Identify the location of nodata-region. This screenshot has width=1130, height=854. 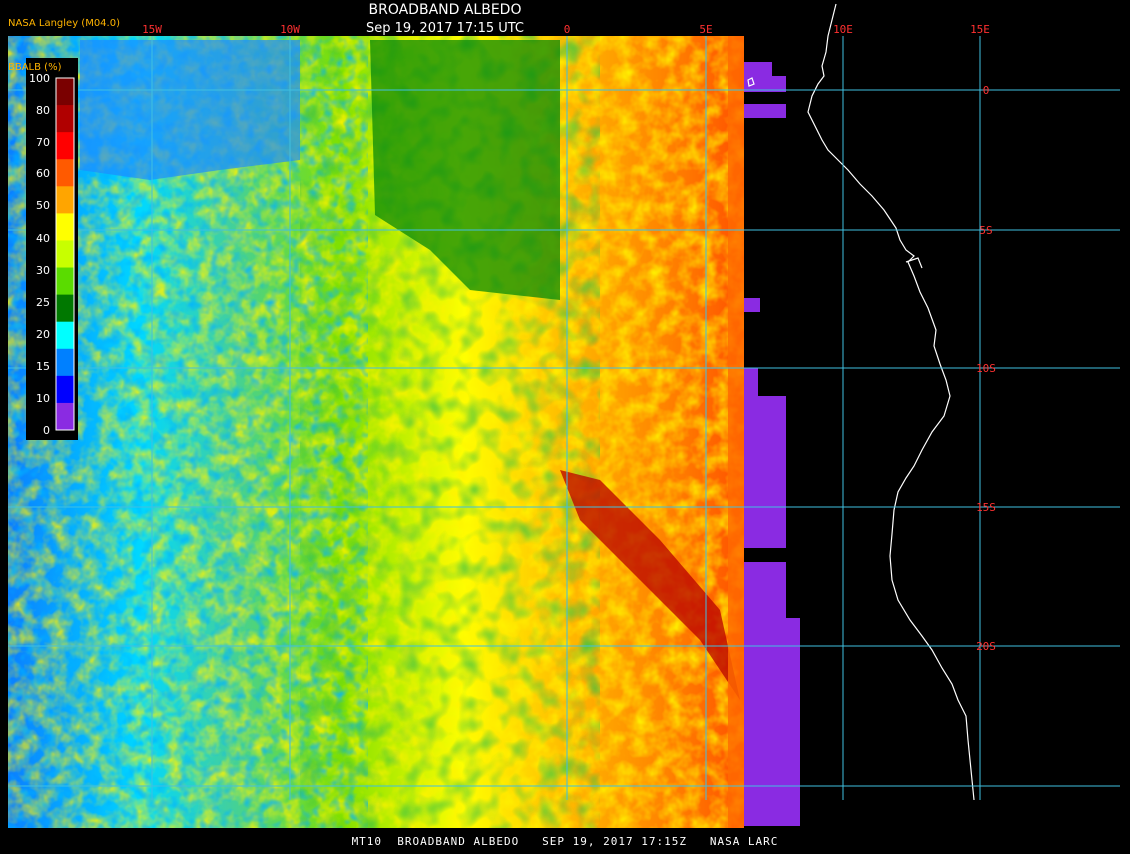
(772, 444).